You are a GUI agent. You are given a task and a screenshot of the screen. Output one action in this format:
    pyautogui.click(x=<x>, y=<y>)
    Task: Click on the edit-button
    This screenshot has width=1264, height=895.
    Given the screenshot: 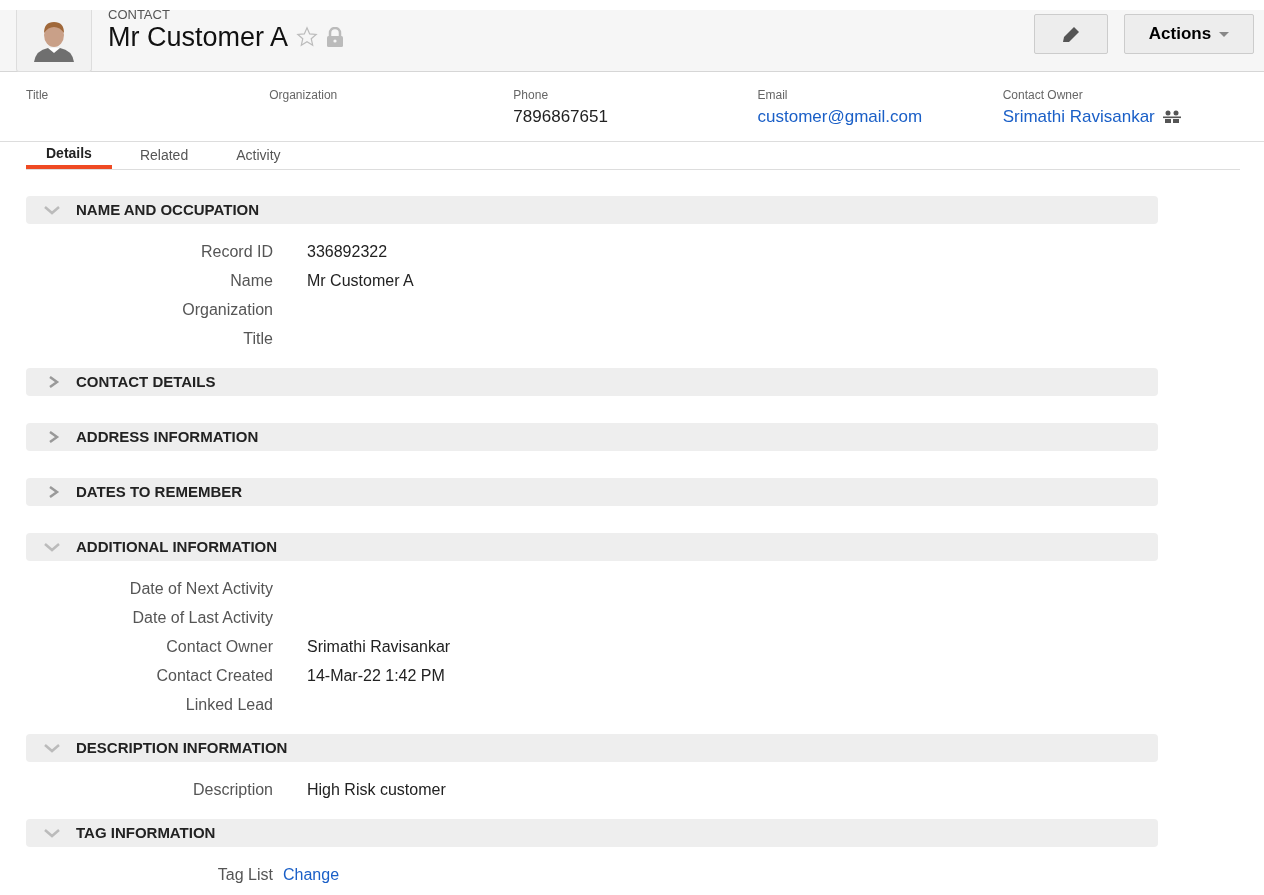 What is the action you would take?
    pyautogui.click(x=1071, y=34)
    